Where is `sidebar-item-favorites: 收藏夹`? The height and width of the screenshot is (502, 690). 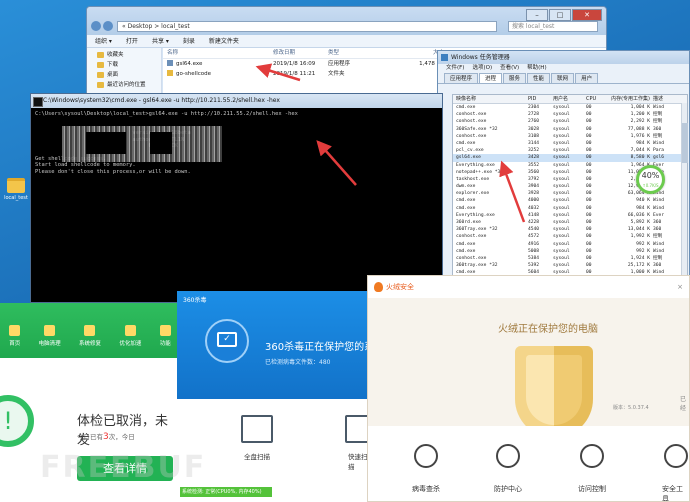
sidebar-item-favorites: 收藏夹 is located at coordinates (129, 55).